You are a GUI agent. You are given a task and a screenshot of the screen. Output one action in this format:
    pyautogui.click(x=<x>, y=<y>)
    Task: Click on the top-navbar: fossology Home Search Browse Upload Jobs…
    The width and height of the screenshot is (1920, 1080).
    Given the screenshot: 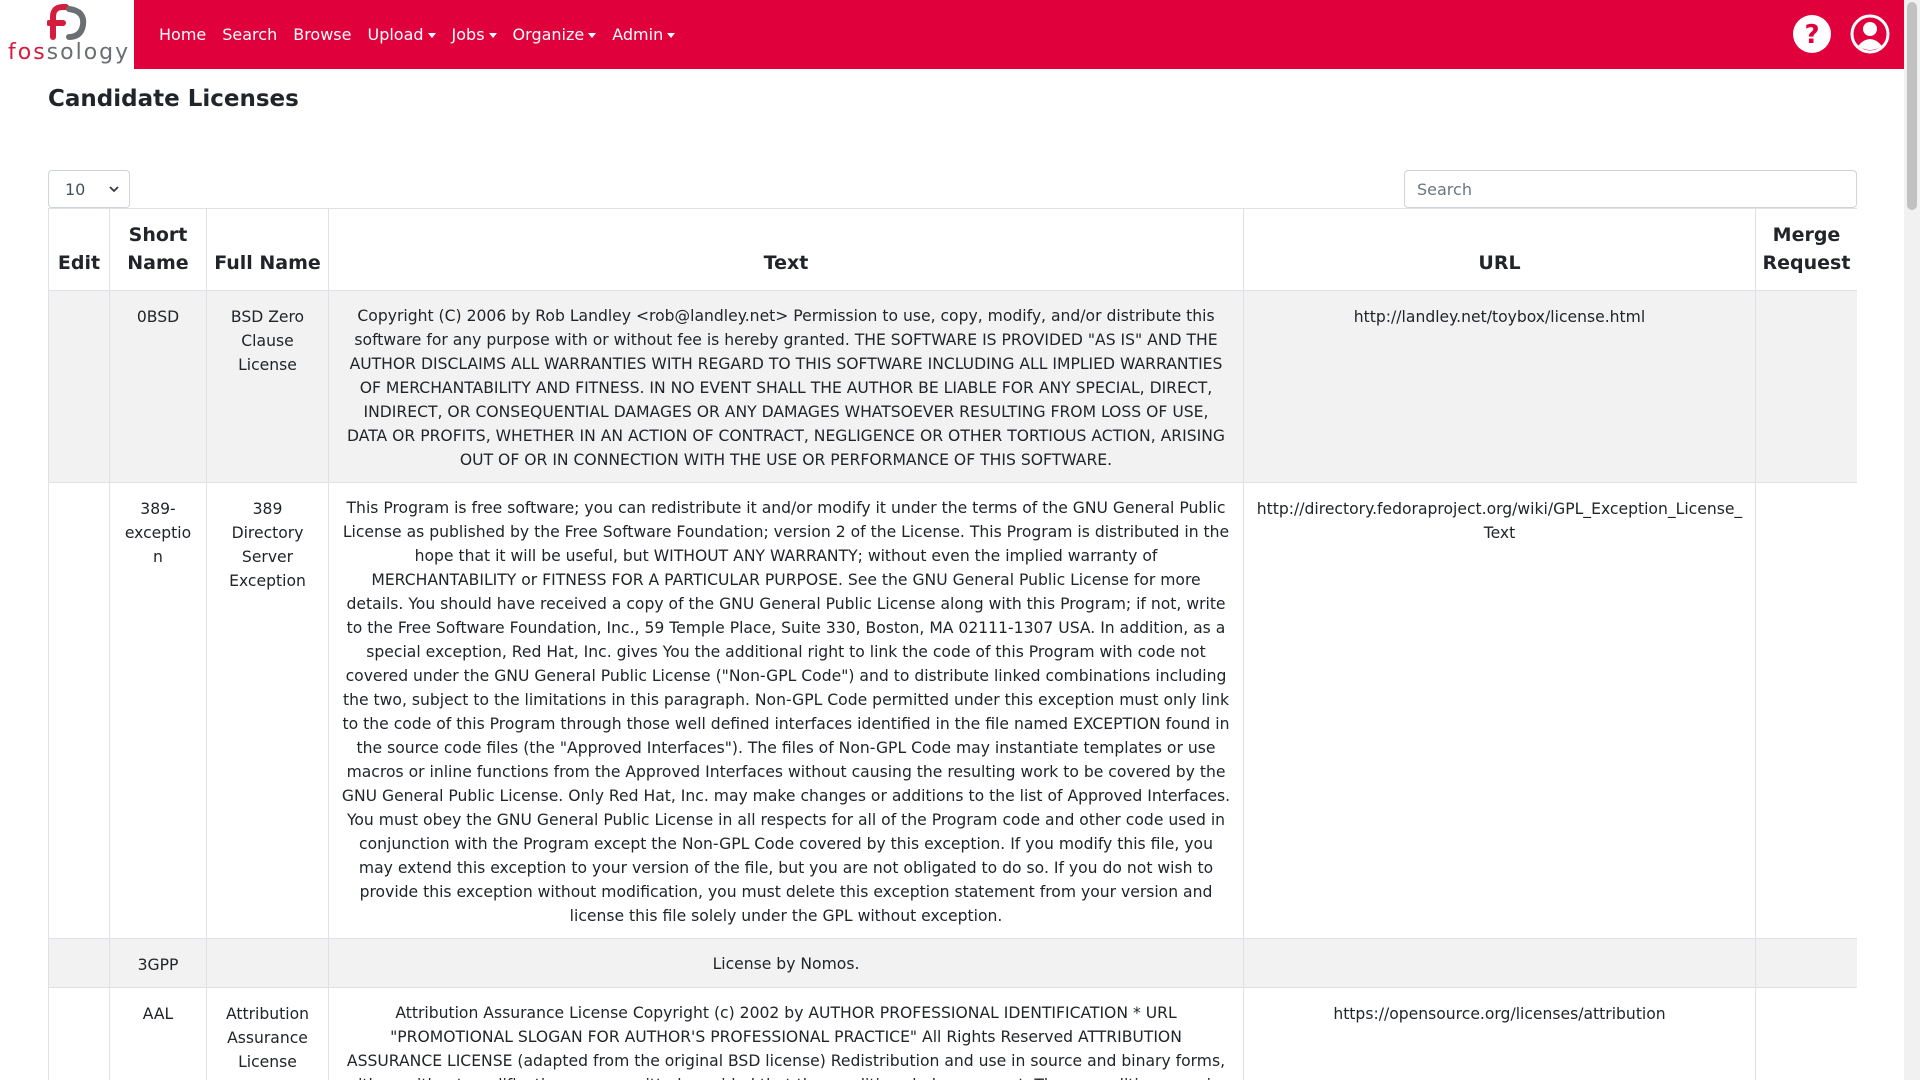 What is the action you would take?
    pyautogui.click(x=952, y=34)
    